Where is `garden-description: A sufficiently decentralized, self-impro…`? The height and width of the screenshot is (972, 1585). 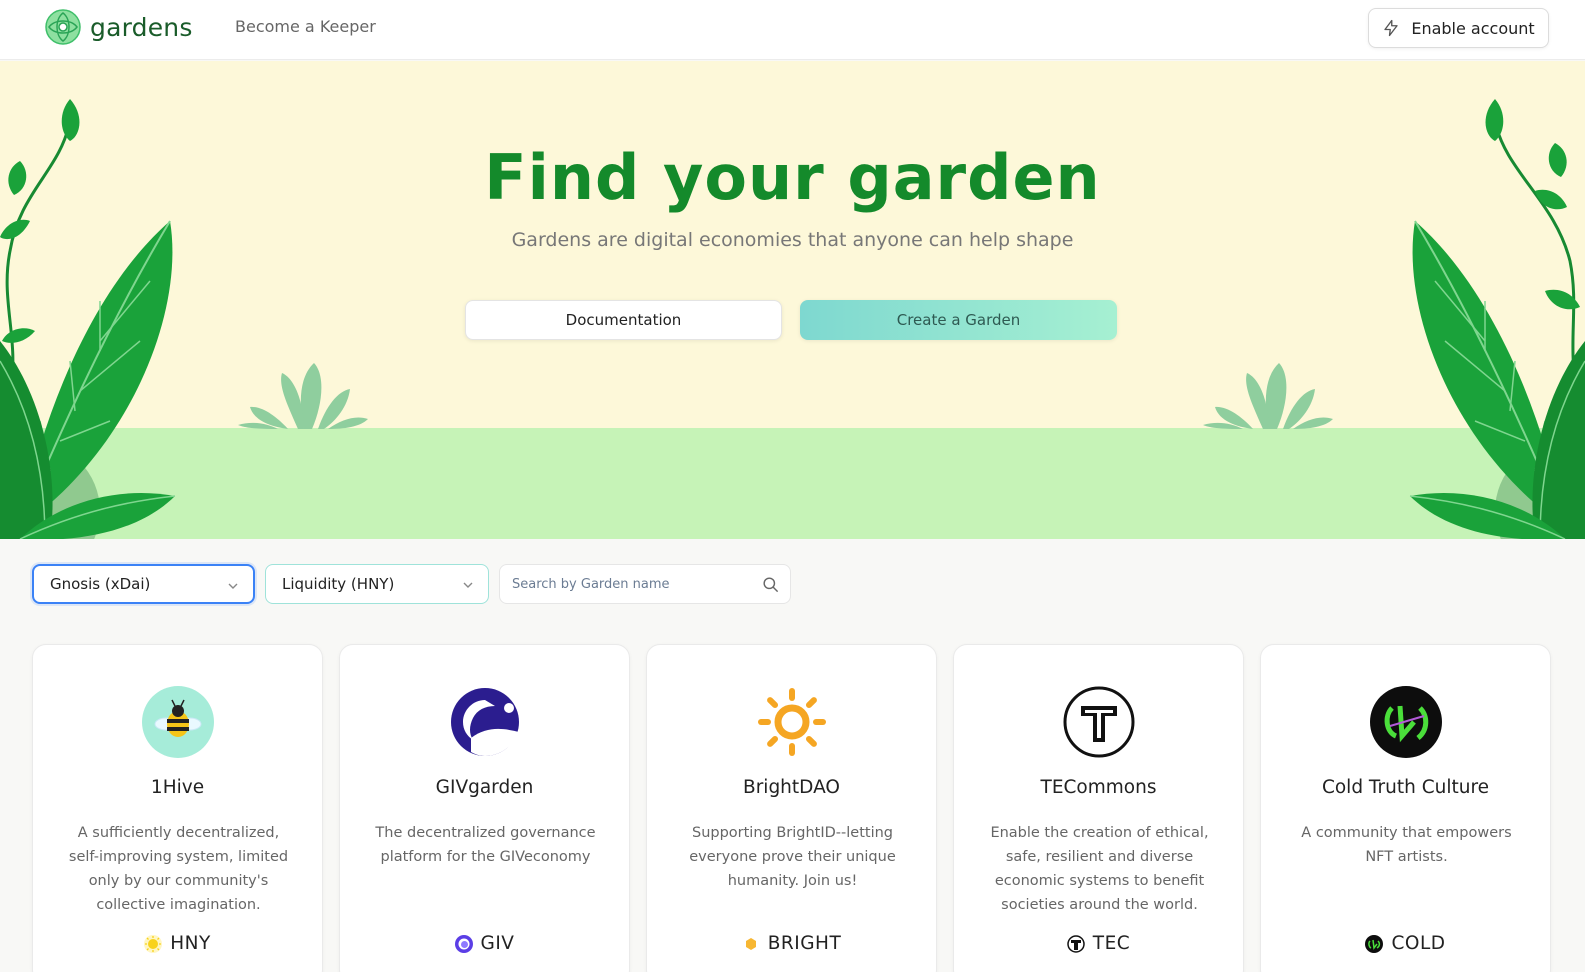
garden-description: A sufficiently decentralized, self-impro… is located at coordinates (178, 869).